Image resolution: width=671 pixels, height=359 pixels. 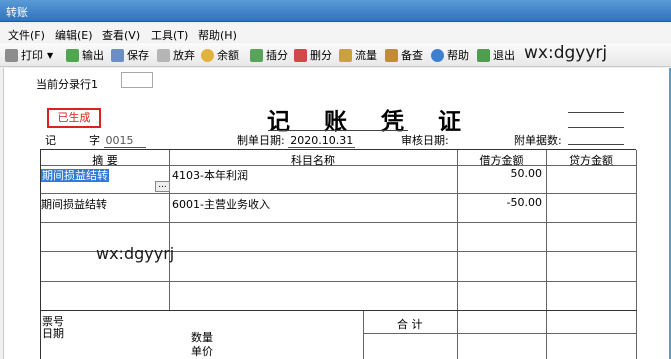 I want to click on coins-icon, so click(x=207, y=55).